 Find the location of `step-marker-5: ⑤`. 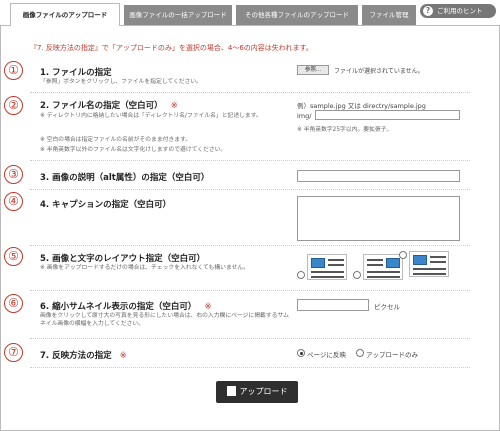

step-marker-5: ⑤ is located at coordinates (13, 256).